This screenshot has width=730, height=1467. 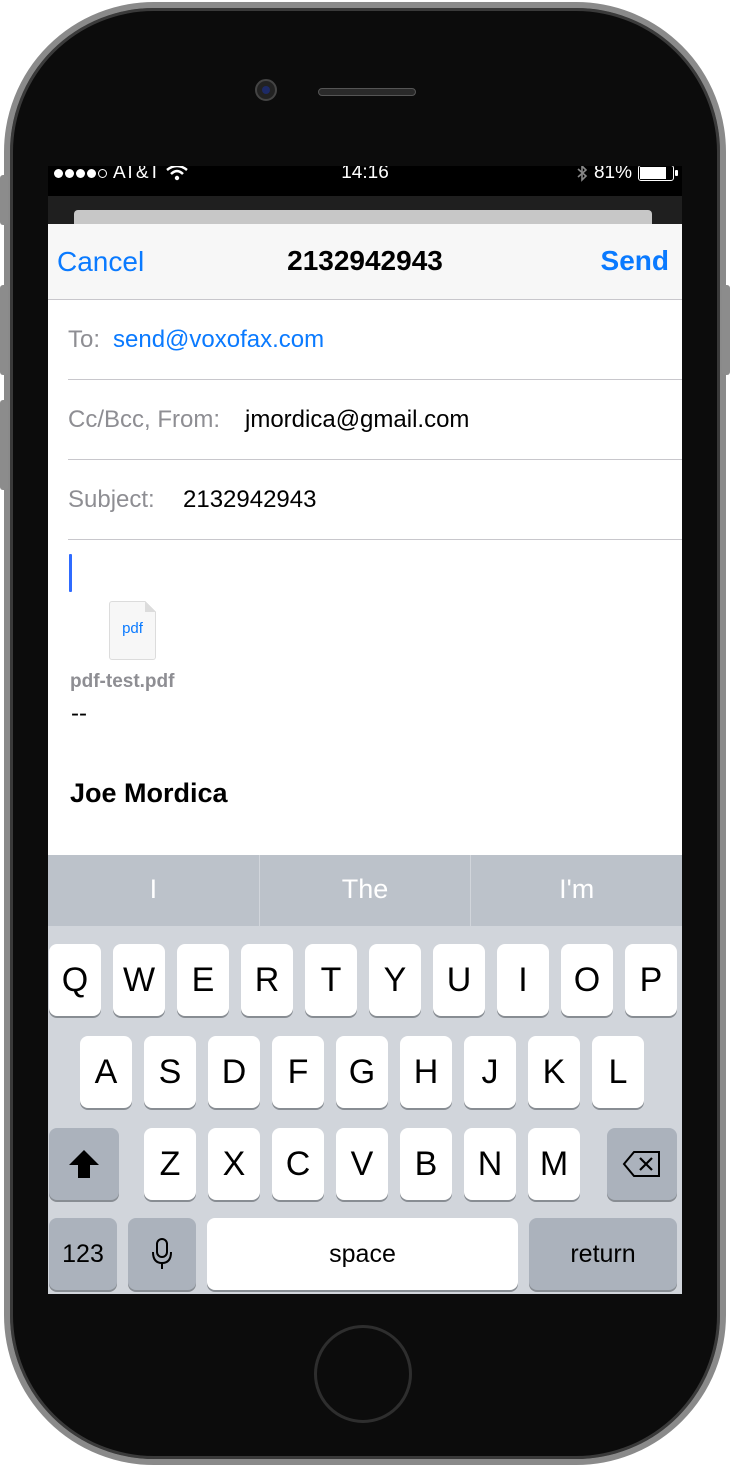 I want to click on key-i: I, so click(x=523, y=980).